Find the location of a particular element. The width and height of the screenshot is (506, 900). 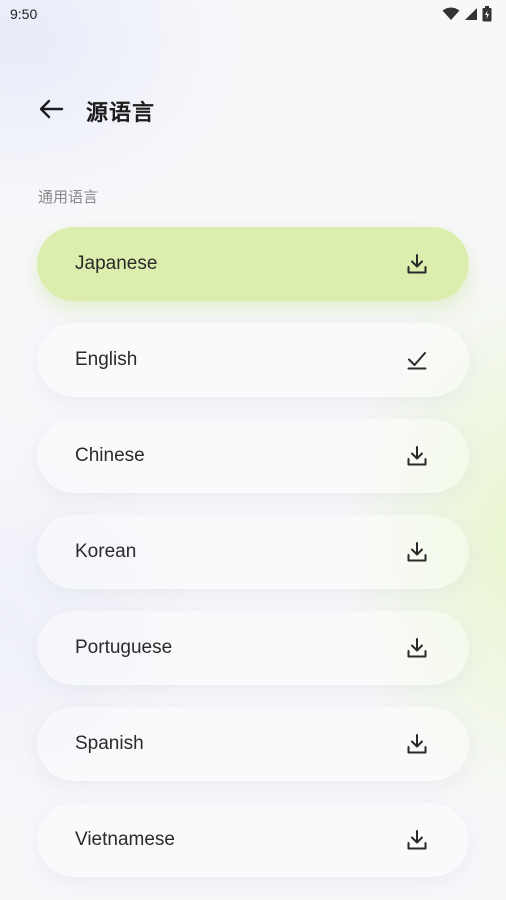

language-name: Chinese is located at coordinates (110, 455).